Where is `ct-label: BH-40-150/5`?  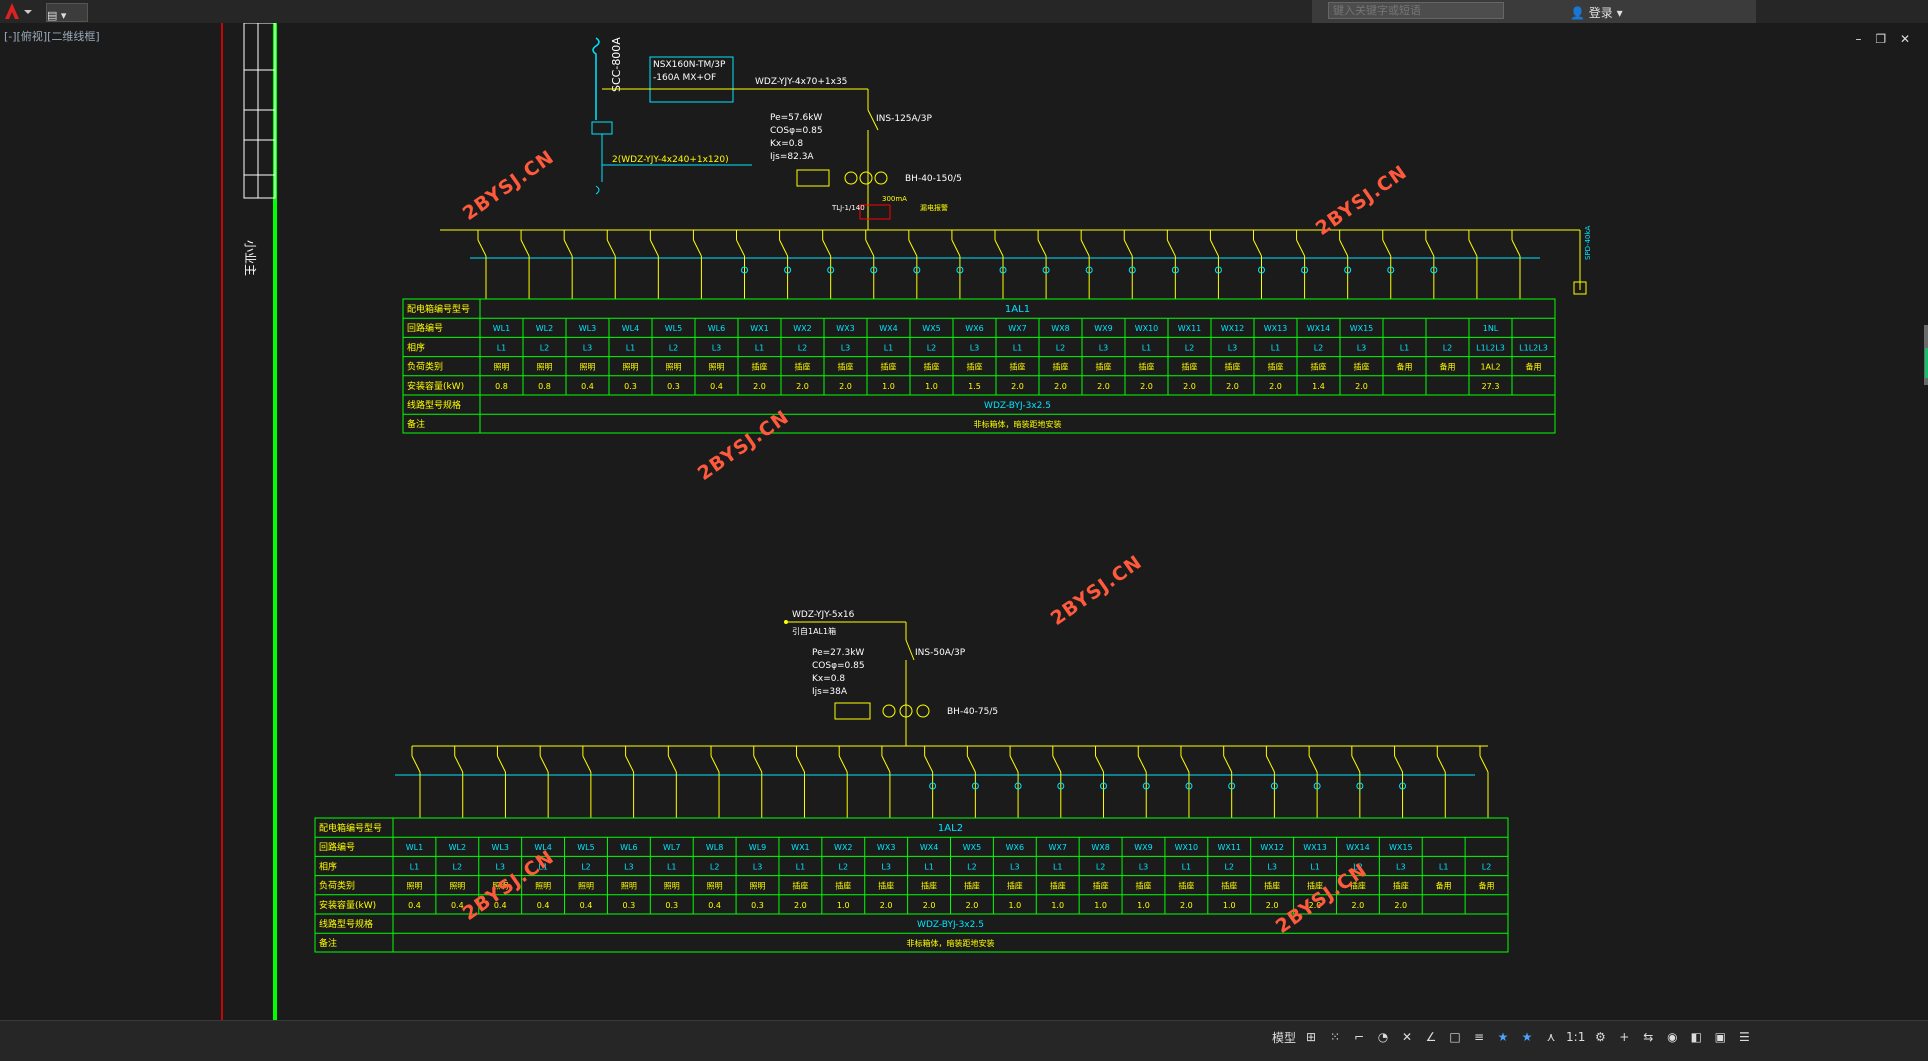
ct-label: BH-40-150/5 is located at coordinates (933, 179).